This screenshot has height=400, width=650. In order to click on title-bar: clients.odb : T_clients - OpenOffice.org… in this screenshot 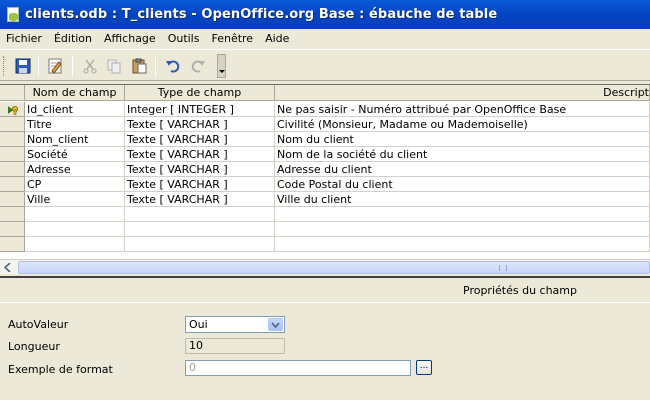, I will do `click(325, 14)`.